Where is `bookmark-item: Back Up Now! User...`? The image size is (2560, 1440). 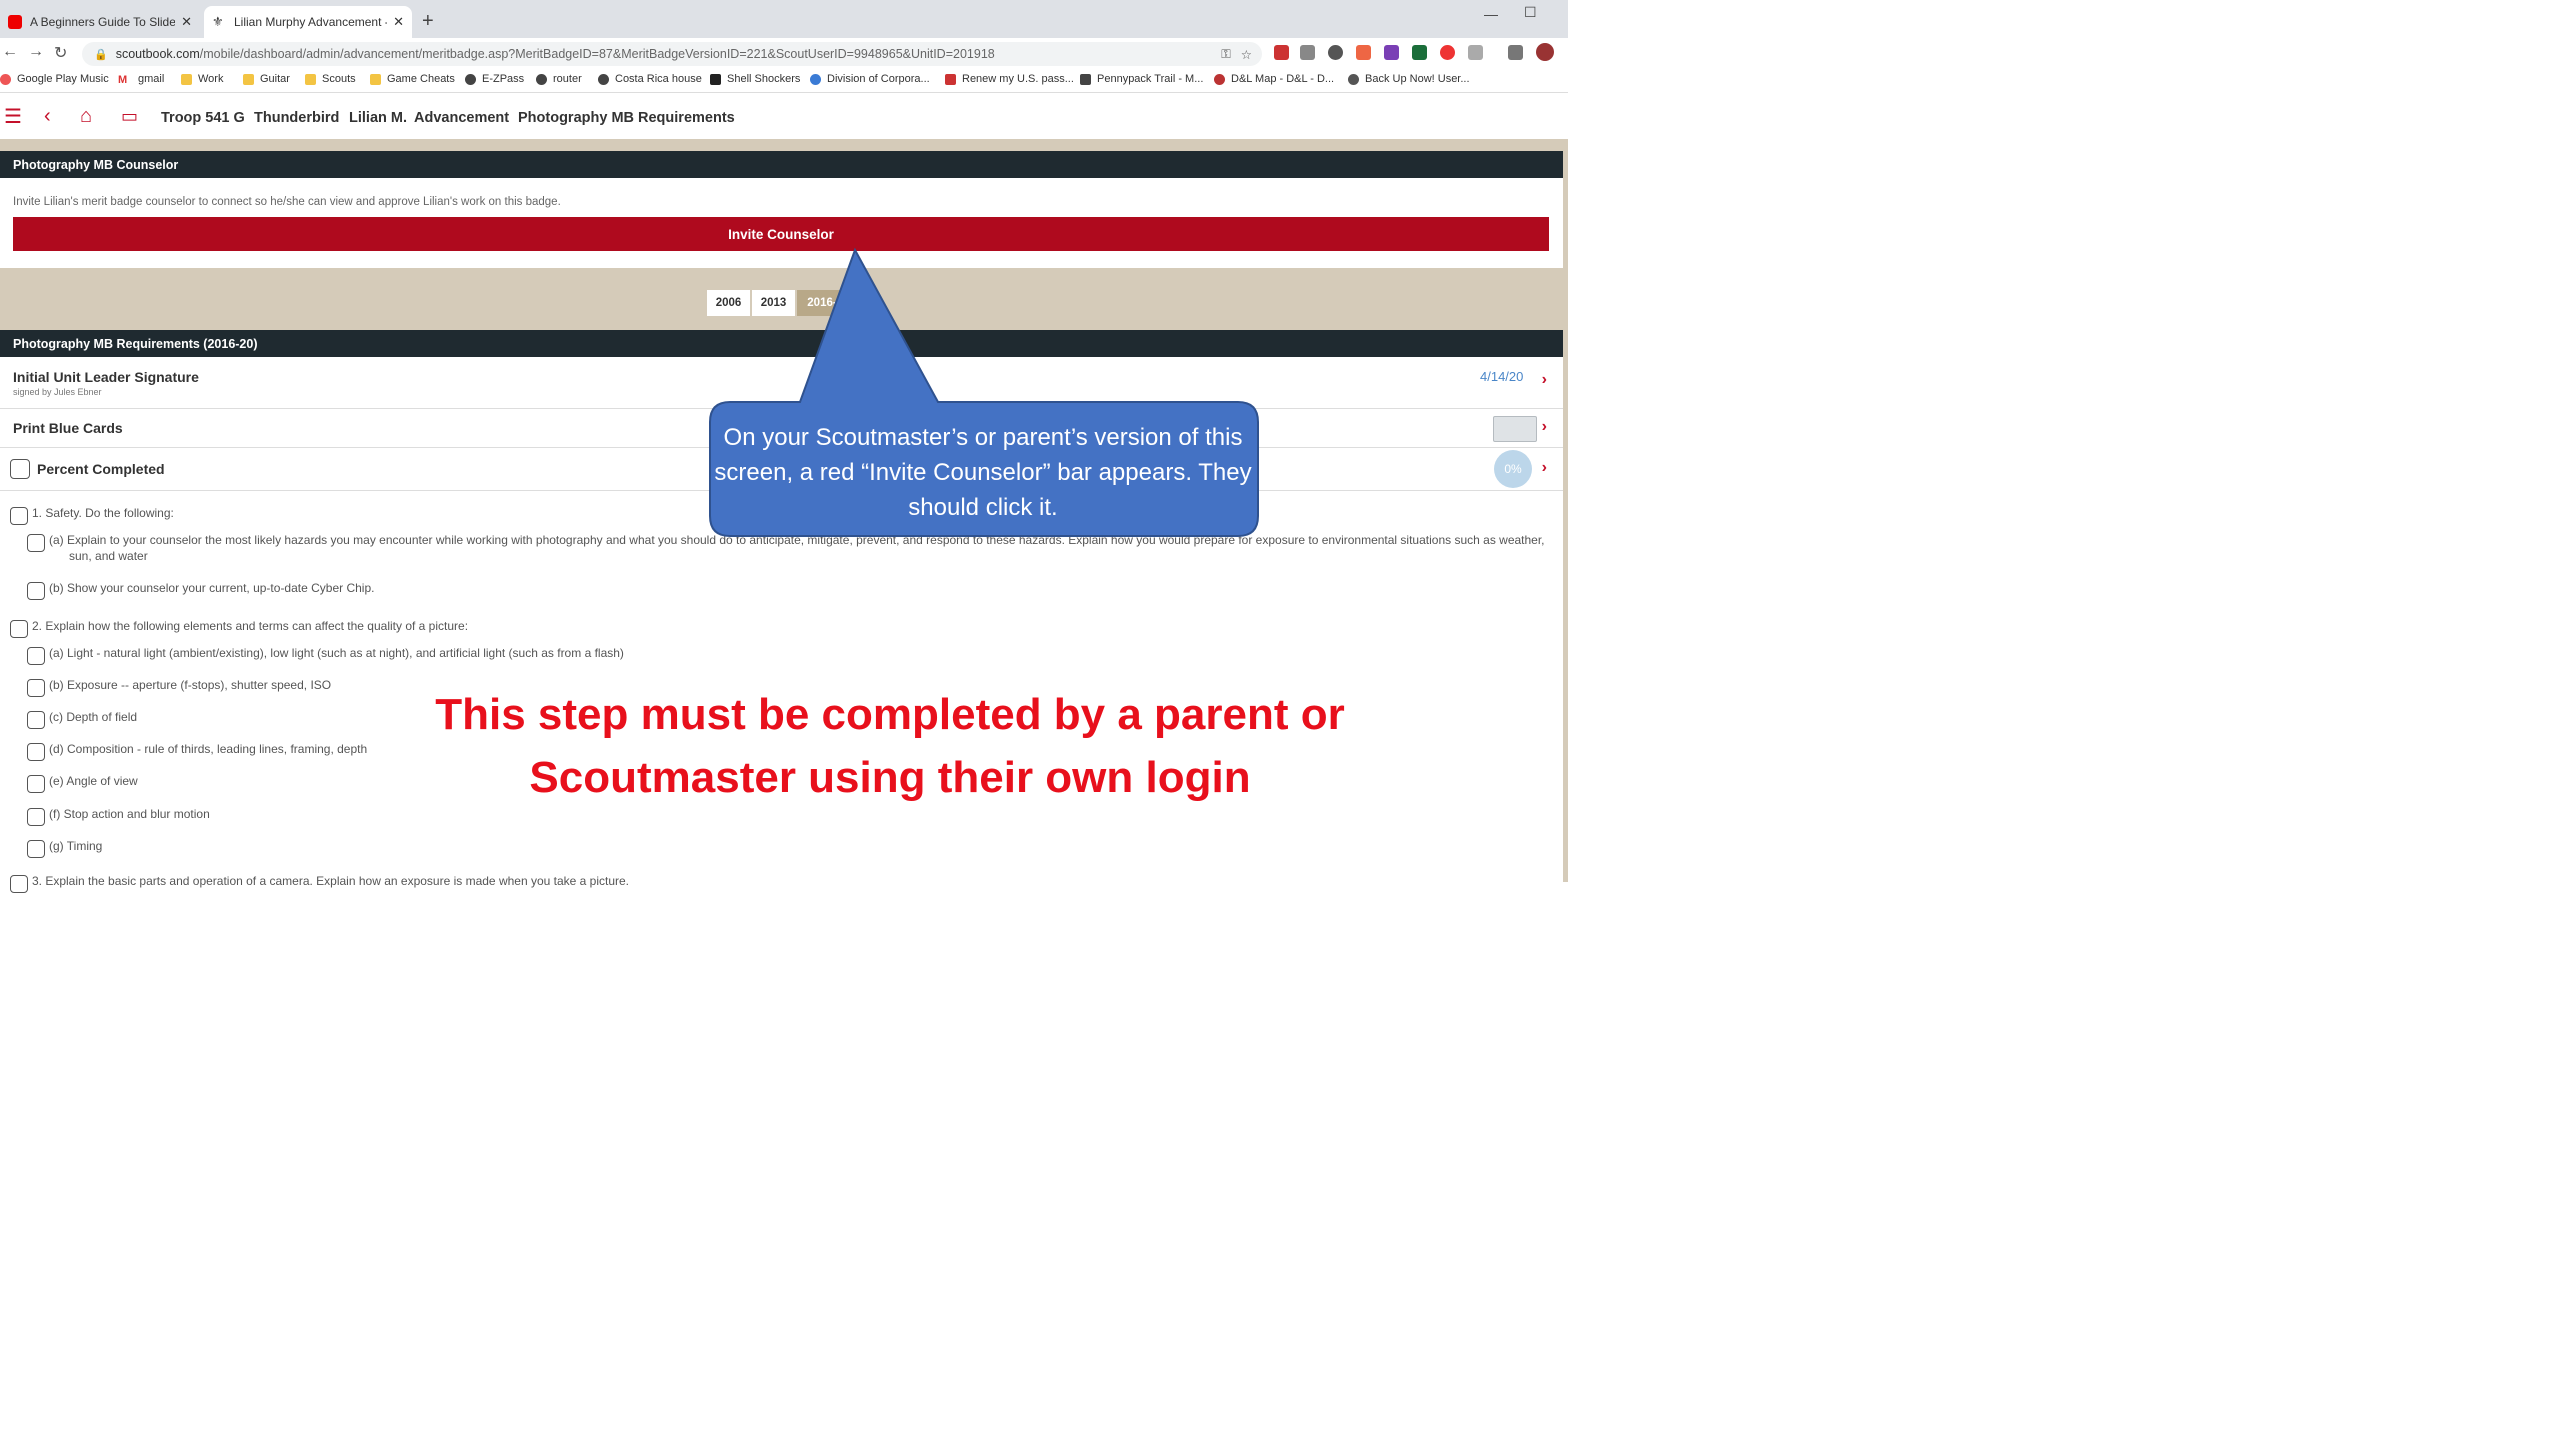 bookmark-item: Back Up Now! User... is located at coordinates (1409, 79).